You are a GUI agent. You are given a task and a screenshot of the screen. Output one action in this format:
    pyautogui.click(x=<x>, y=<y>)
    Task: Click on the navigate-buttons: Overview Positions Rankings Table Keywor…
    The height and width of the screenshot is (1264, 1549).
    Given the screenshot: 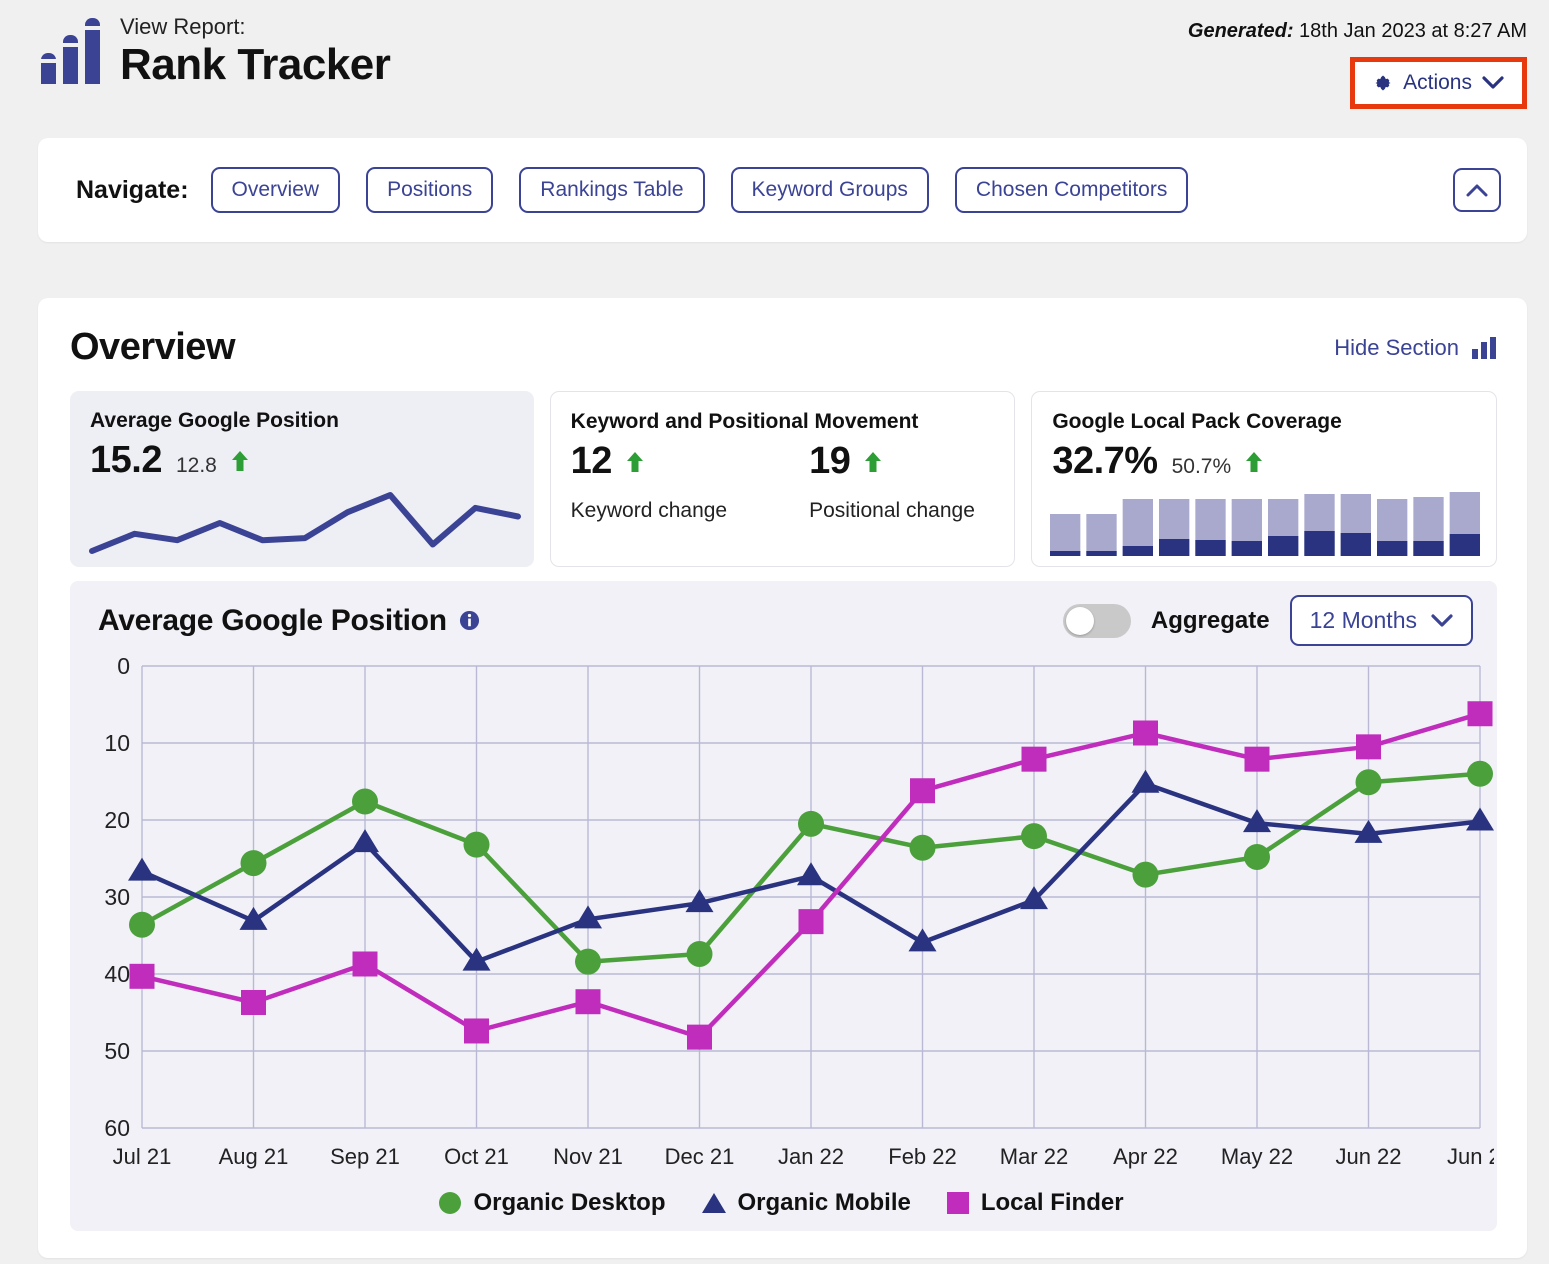 What is the action you would take?
    pyautogui.click(x=699, y=190)
    